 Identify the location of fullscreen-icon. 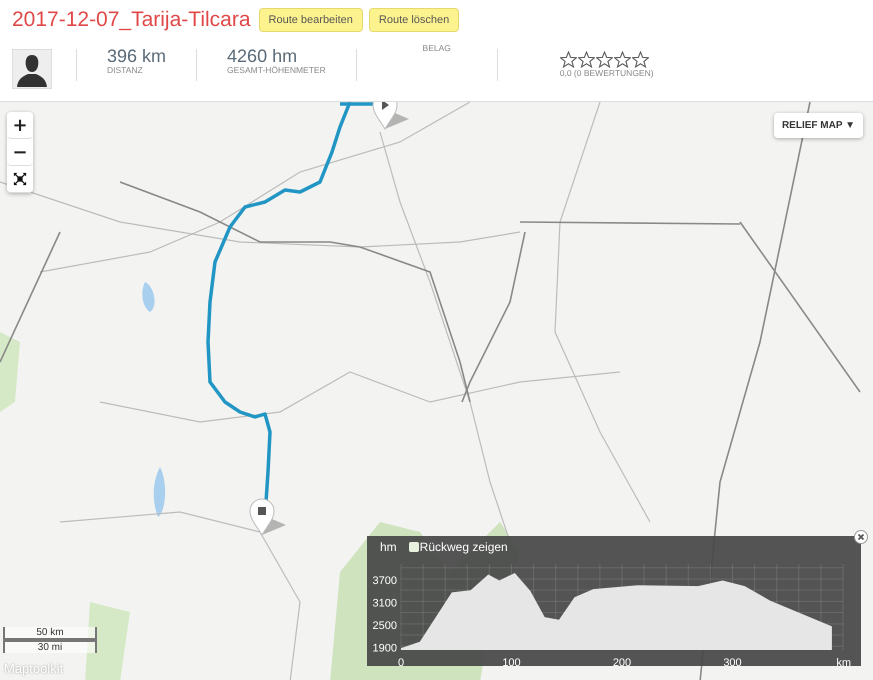
(20, 179).